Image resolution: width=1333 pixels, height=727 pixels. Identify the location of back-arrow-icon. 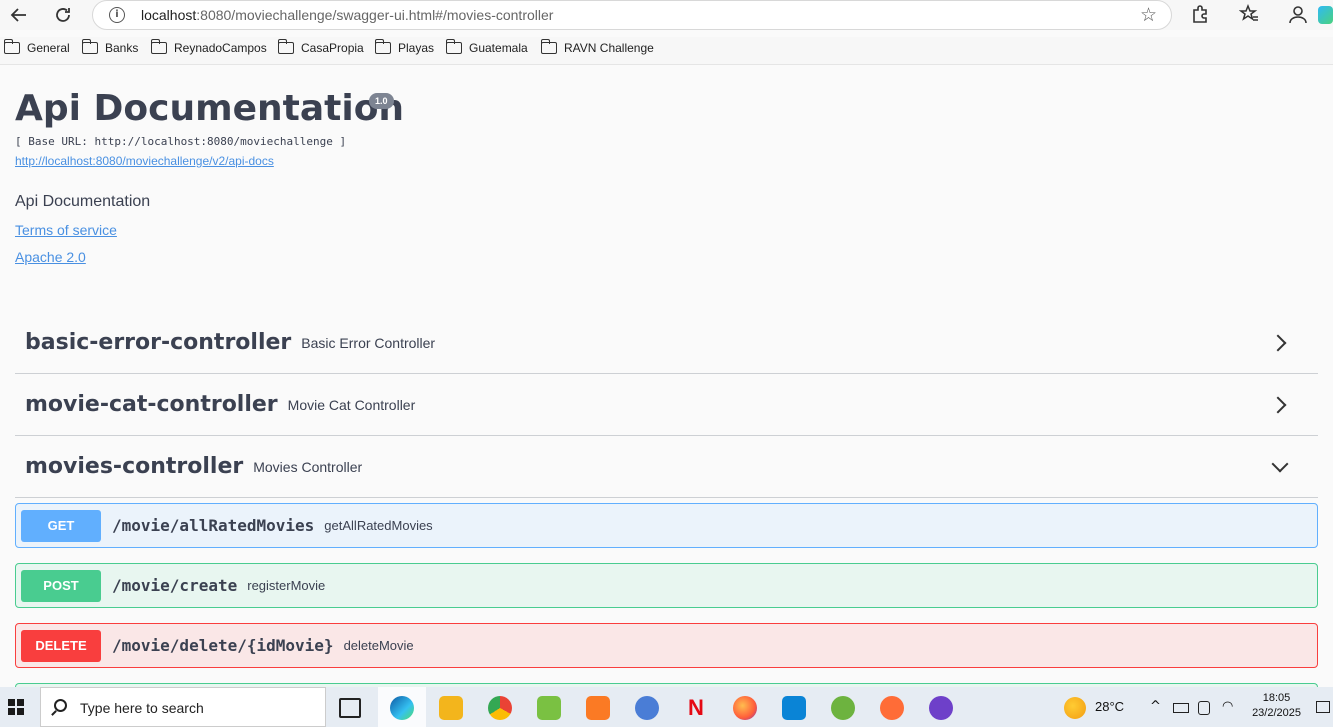
(19, 15).